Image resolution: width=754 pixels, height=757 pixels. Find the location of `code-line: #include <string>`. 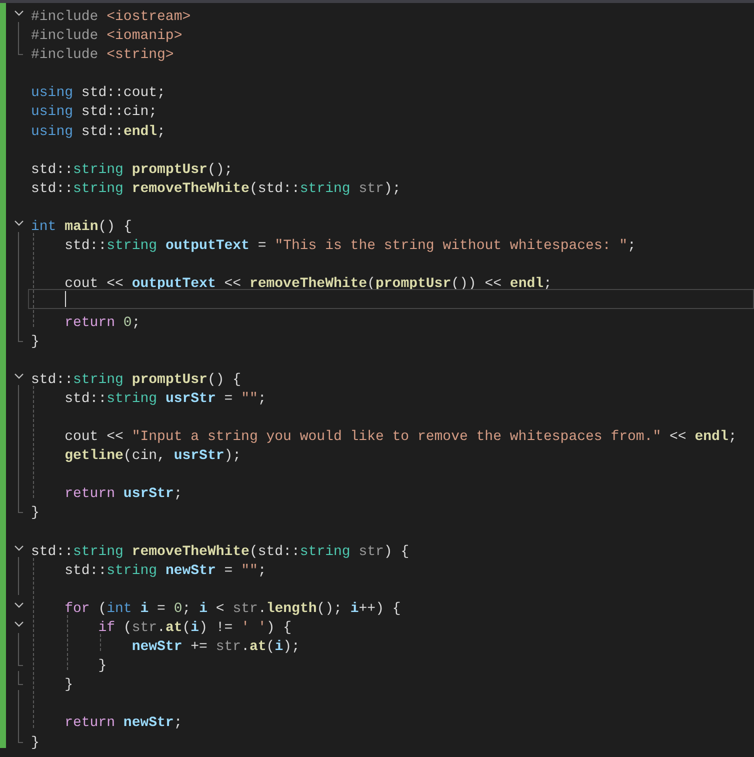

code-line: #include <string> is located at coordinates (102, 55).